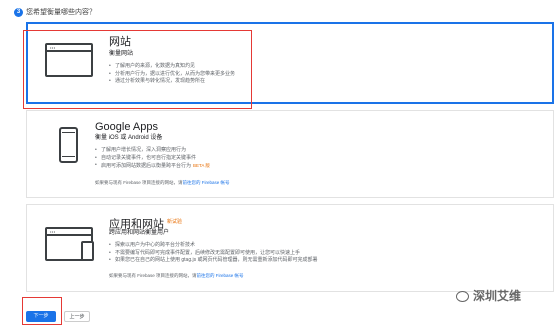 The height and width of the screenshot is (327, 554). What do you see at coordinates (497, 296) in the screenshot?
I see `watermark-text: 深圳艾维` at bounding box center [497, 296].